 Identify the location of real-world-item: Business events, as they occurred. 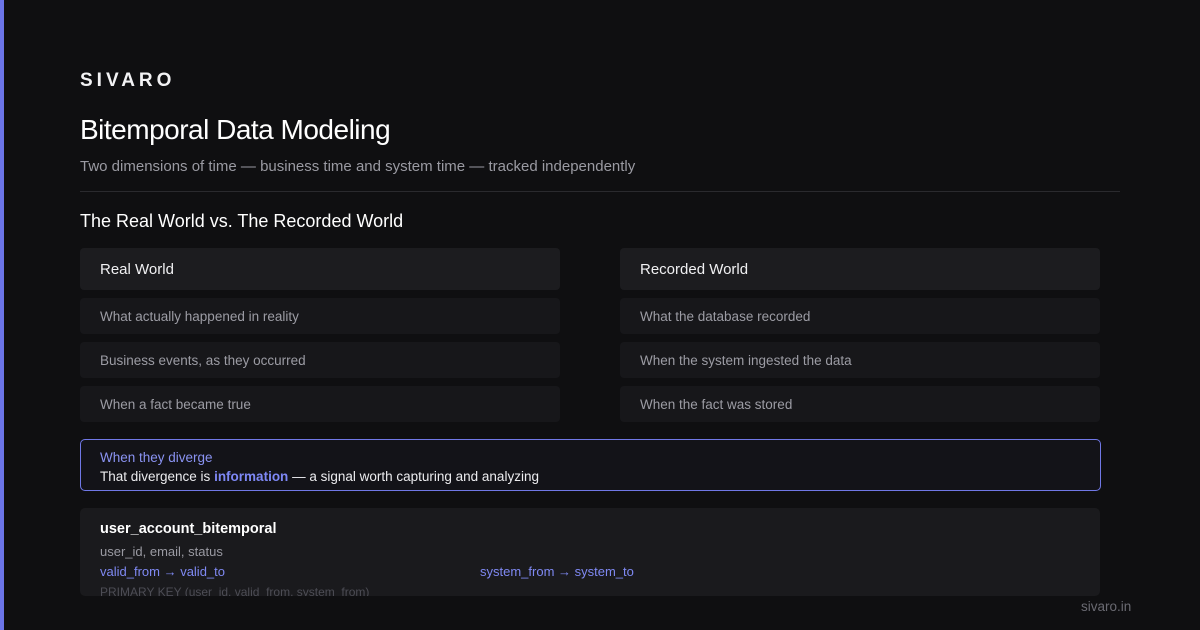
(320, 360).